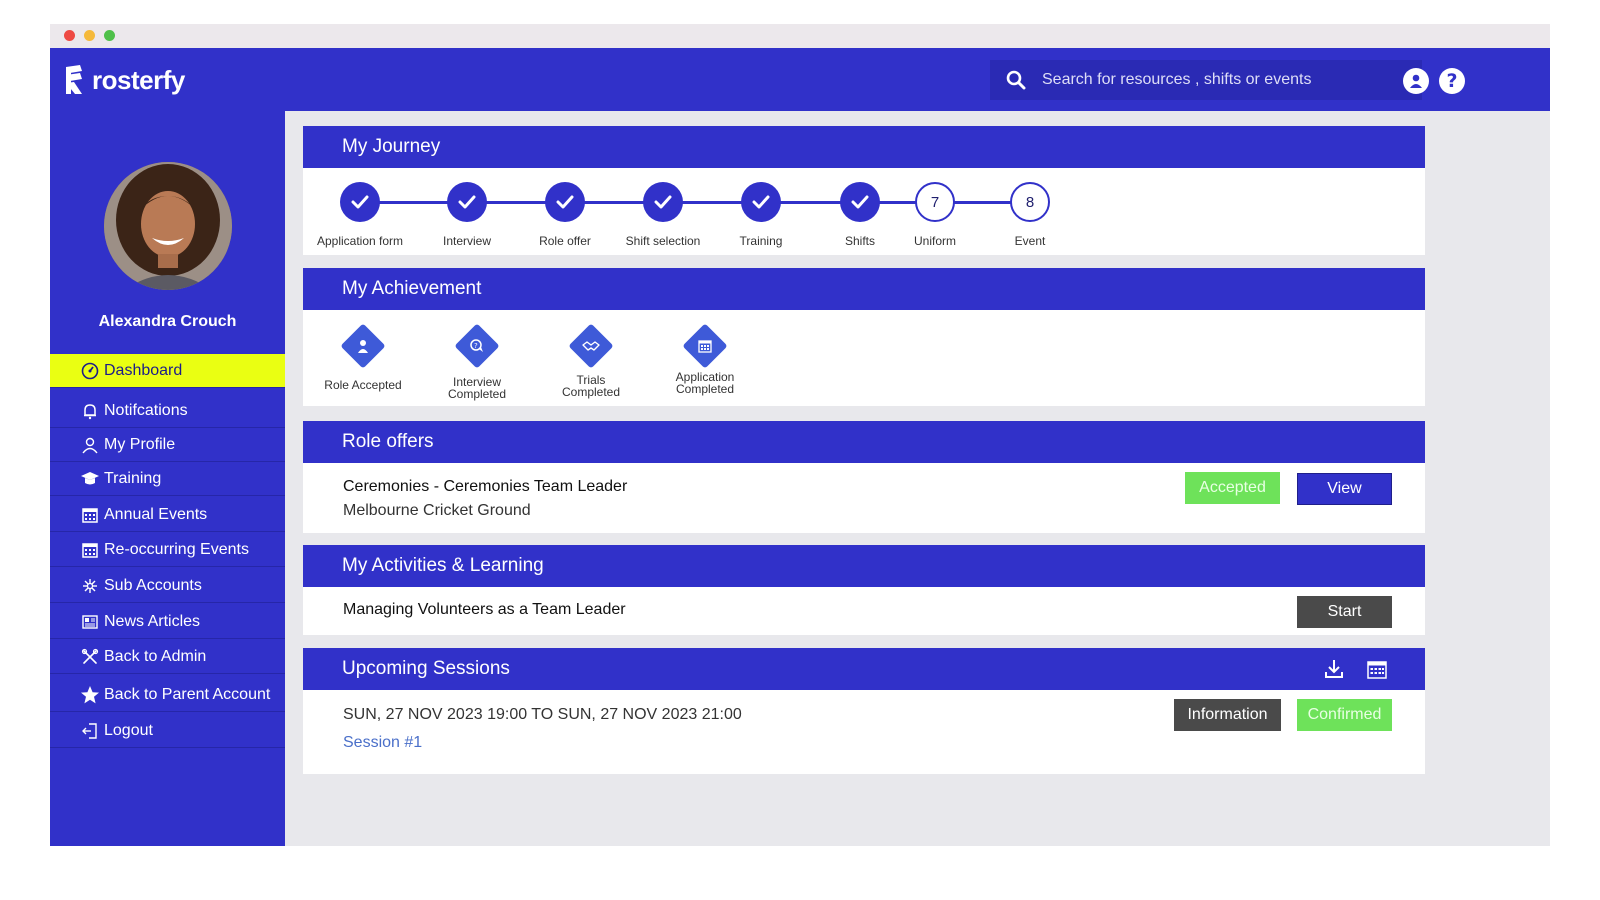 This screenshot has height=900, width=1600. What do you see at coordinates (864, 289) in the screenshot?
I see `achievement-header: My Achievement` at bounding box center [864, 289].